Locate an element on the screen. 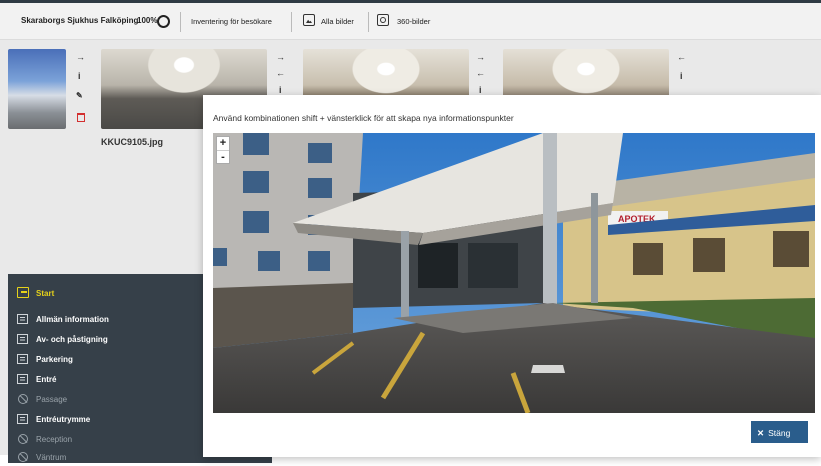  all-images-link: Alla bilder is located at coordinates (337, 21).